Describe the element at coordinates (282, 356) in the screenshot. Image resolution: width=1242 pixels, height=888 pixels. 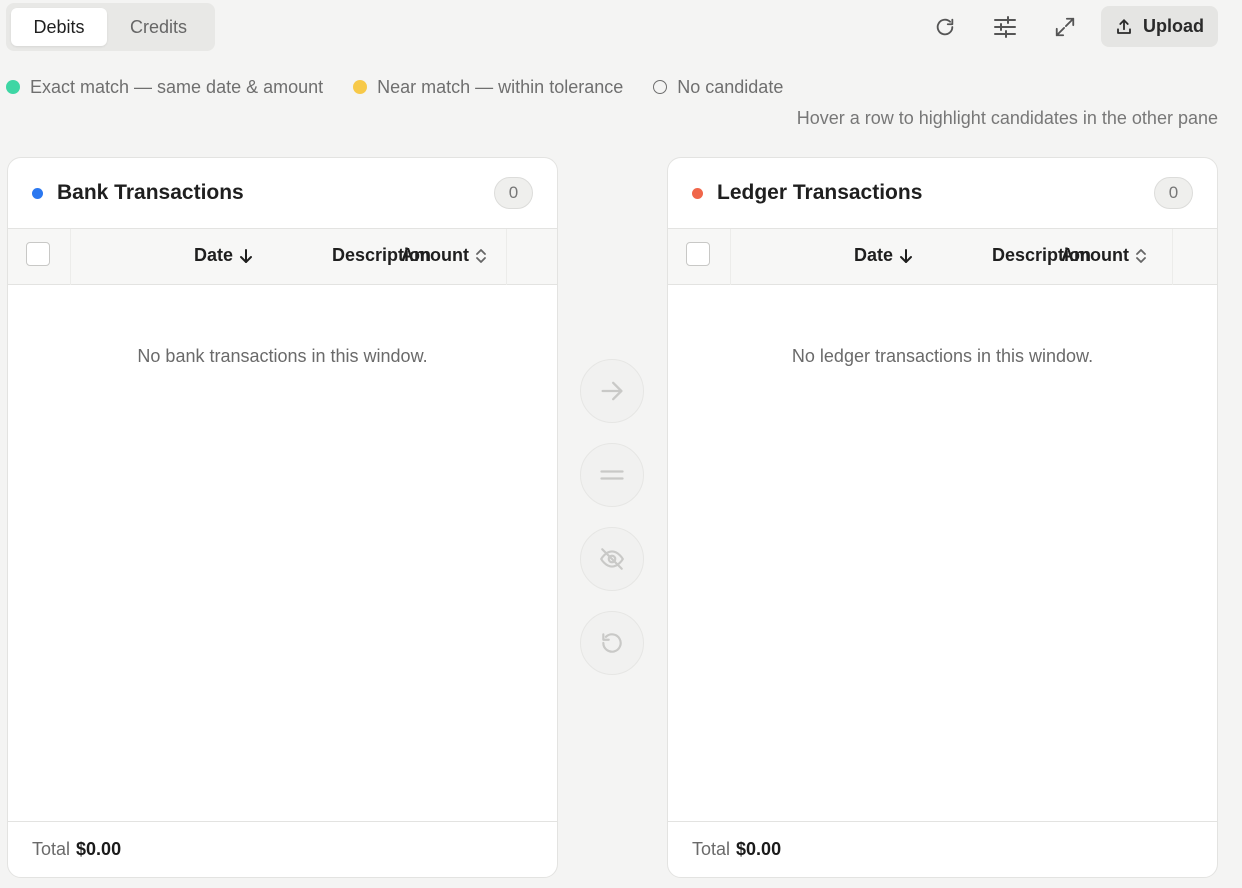
I see `bank-empty-message: No bank transactions in this window.` at that location.